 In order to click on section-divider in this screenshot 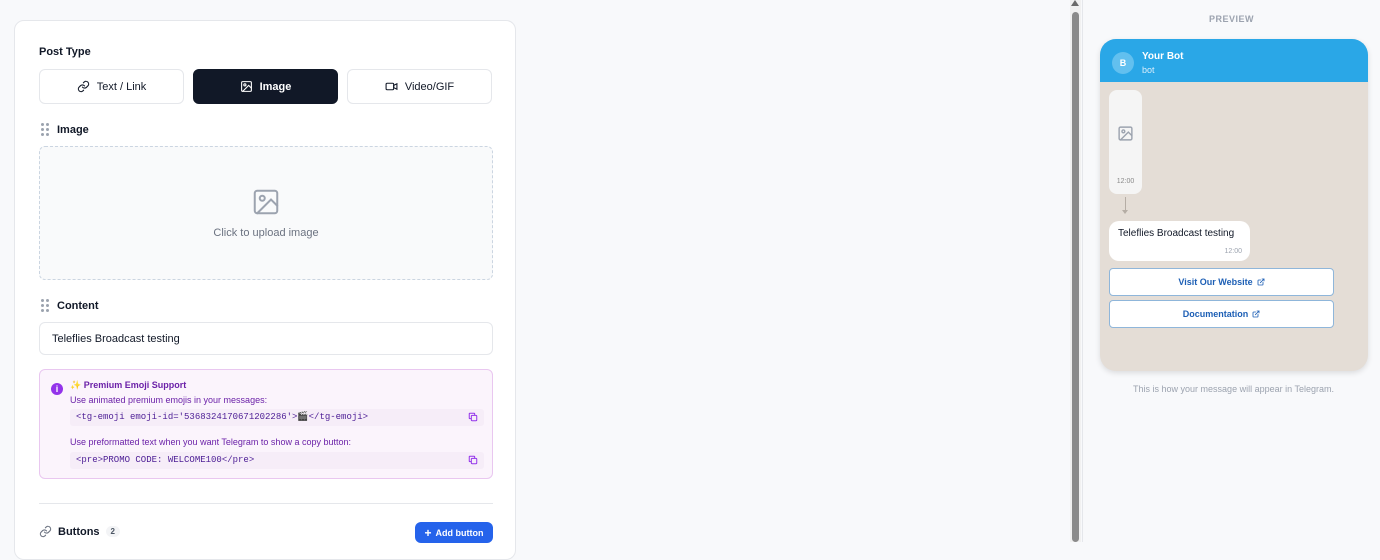, I will do `click(266, 503)`.